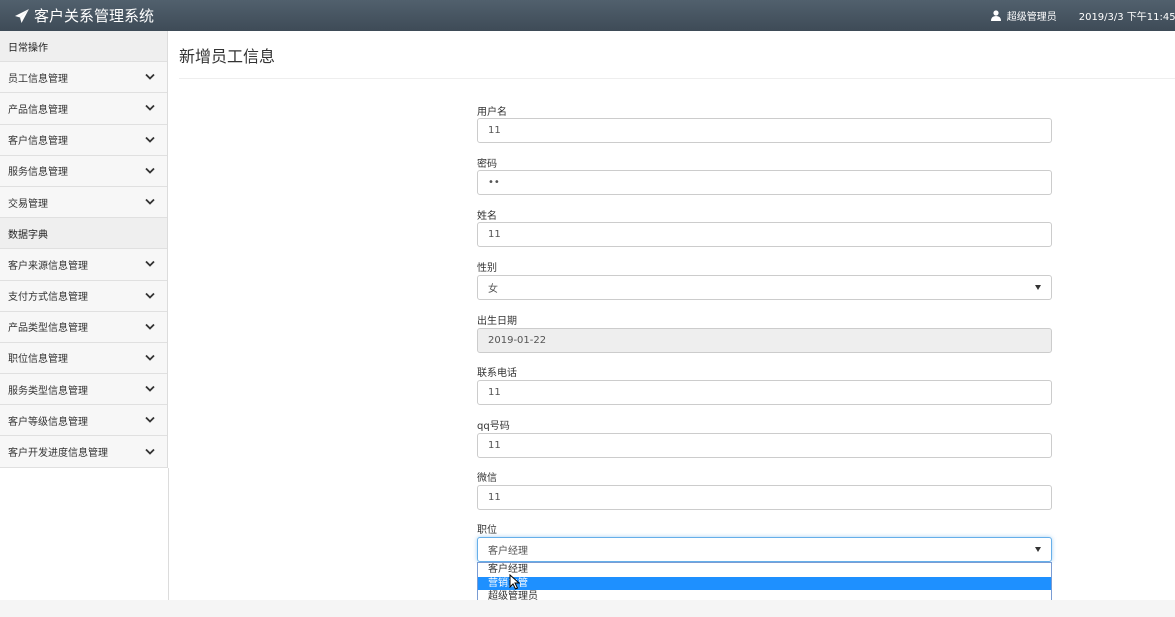  I want to click on user-name: 超级管理员, so click(1032, 15).